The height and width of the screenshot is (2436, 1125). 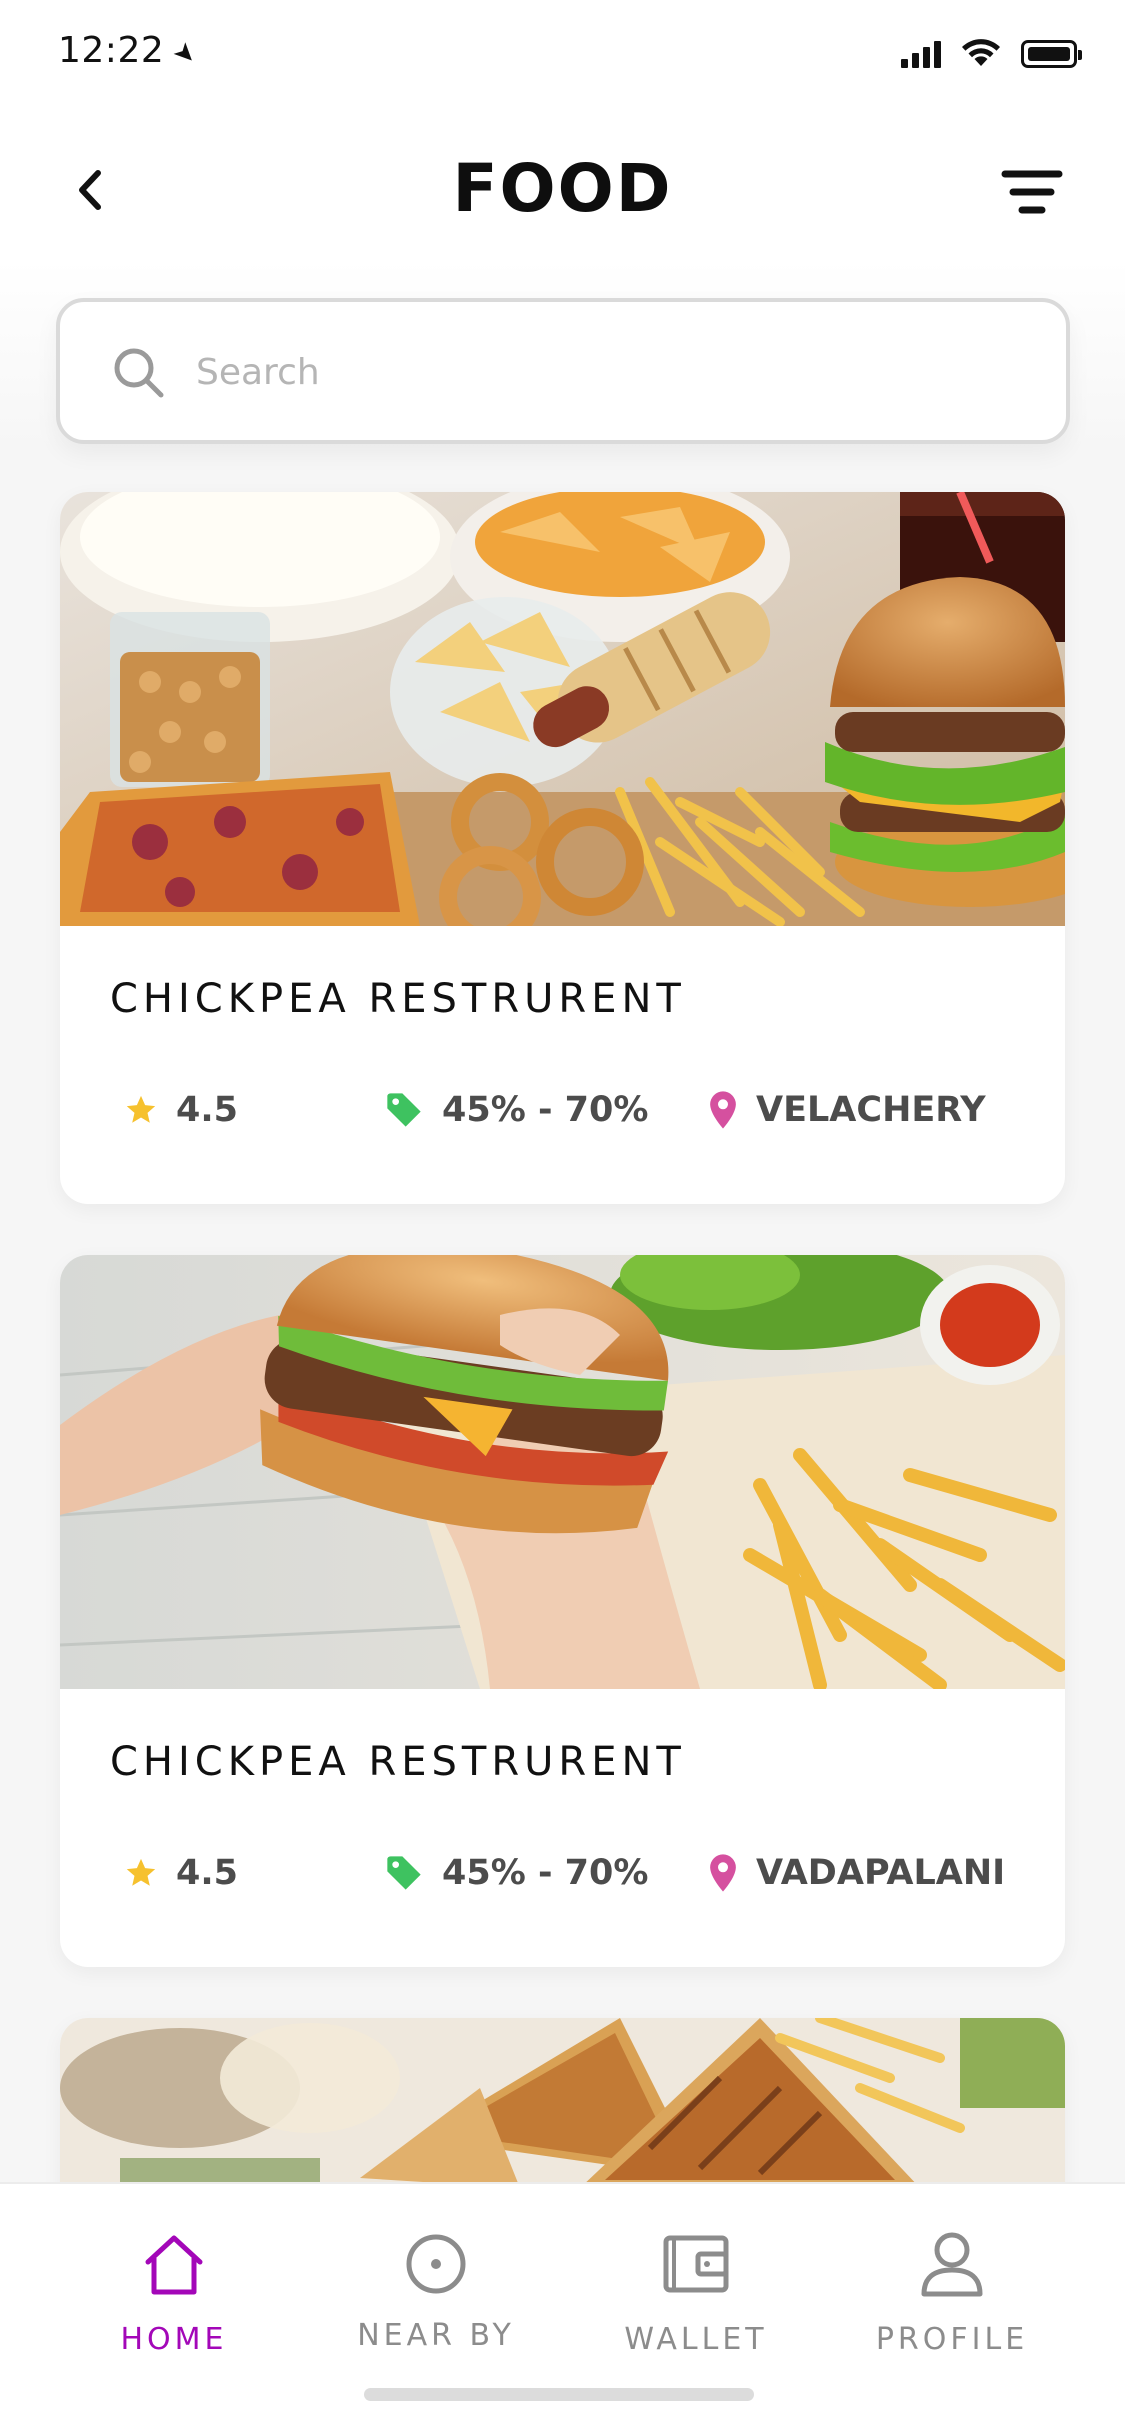 What do you see at coordinates (952, 2264) in the screenshot?
I see `user-icon` at bounding box center [952, 2264].